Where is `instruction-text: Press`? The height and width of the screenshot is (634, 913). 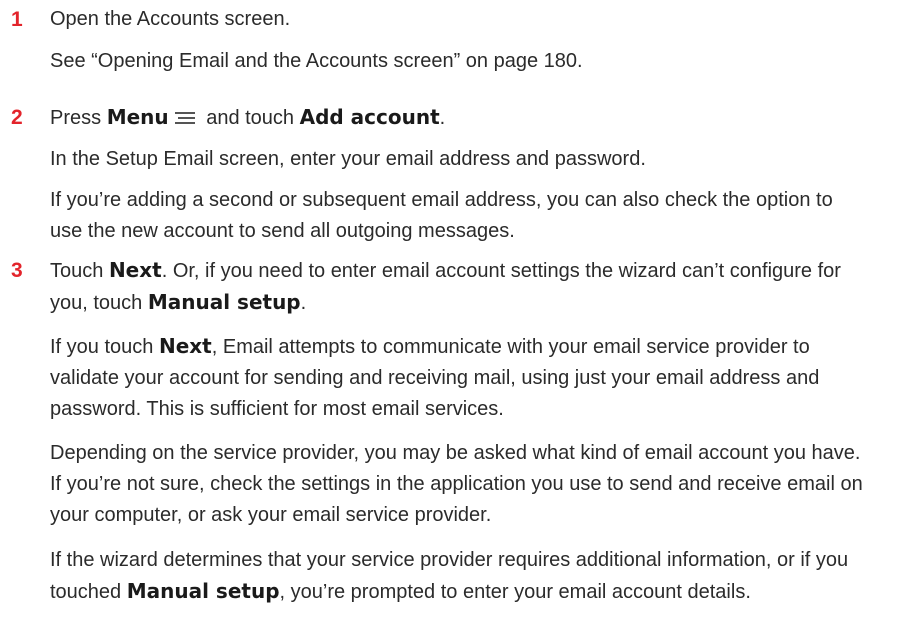 instruction-text: Press is located at coordinates (78, 118).